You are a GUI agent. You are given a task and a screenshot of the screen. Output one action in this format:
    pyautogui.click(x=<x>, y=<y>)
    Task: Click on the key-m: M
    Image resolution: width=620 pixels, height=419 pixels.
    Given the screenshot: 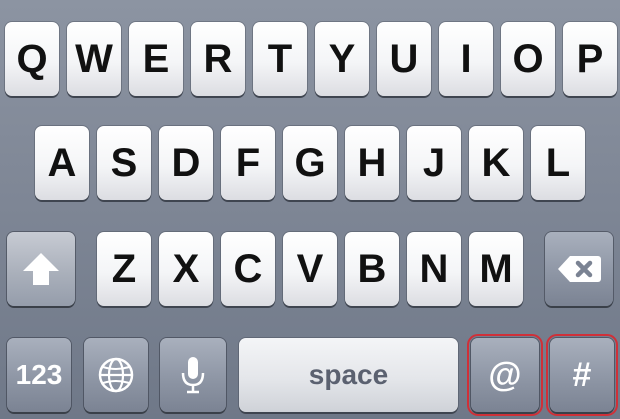 What is the action you would take?
    pyautogui.click(x=496, y=269)
    